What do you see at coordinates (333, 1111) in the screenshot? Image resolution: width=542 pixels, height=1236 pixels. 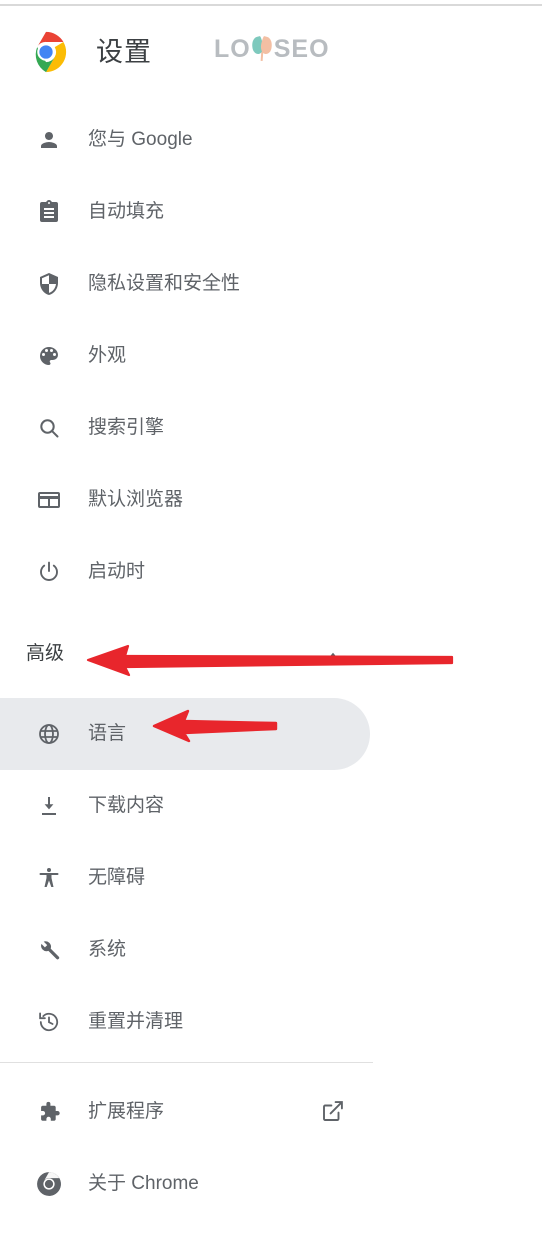 I see `external-link-icon` at bounding box center [333, 1111].